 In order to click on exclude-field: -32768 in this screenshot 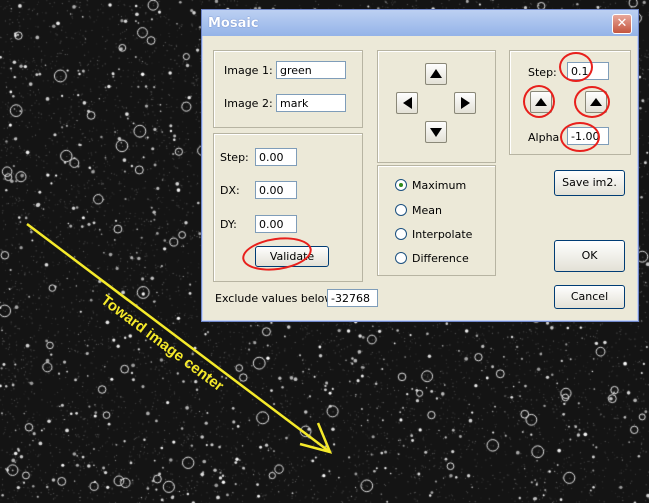, I will do `click(352, 298)`.